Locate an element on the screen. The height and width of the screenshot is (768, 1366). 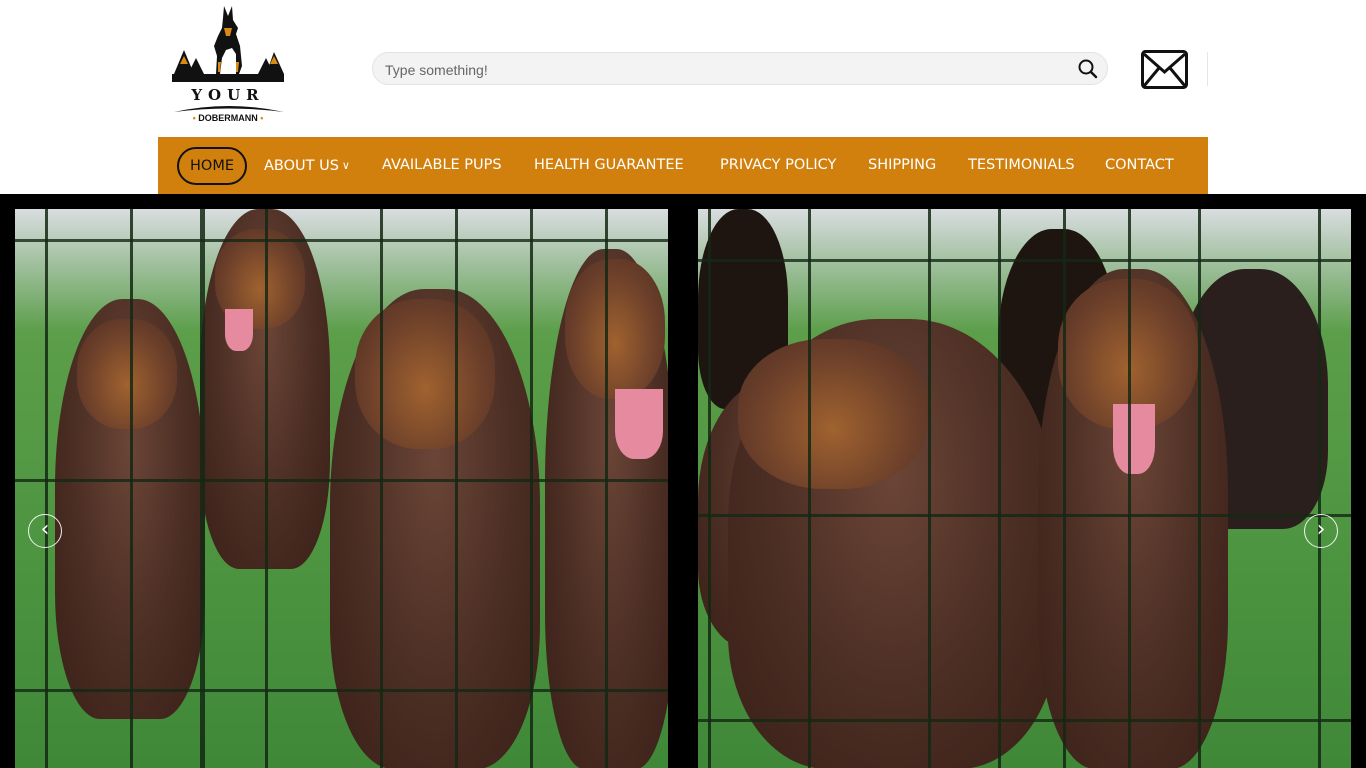
envelope-icon is located at coordinates (1164, 69).